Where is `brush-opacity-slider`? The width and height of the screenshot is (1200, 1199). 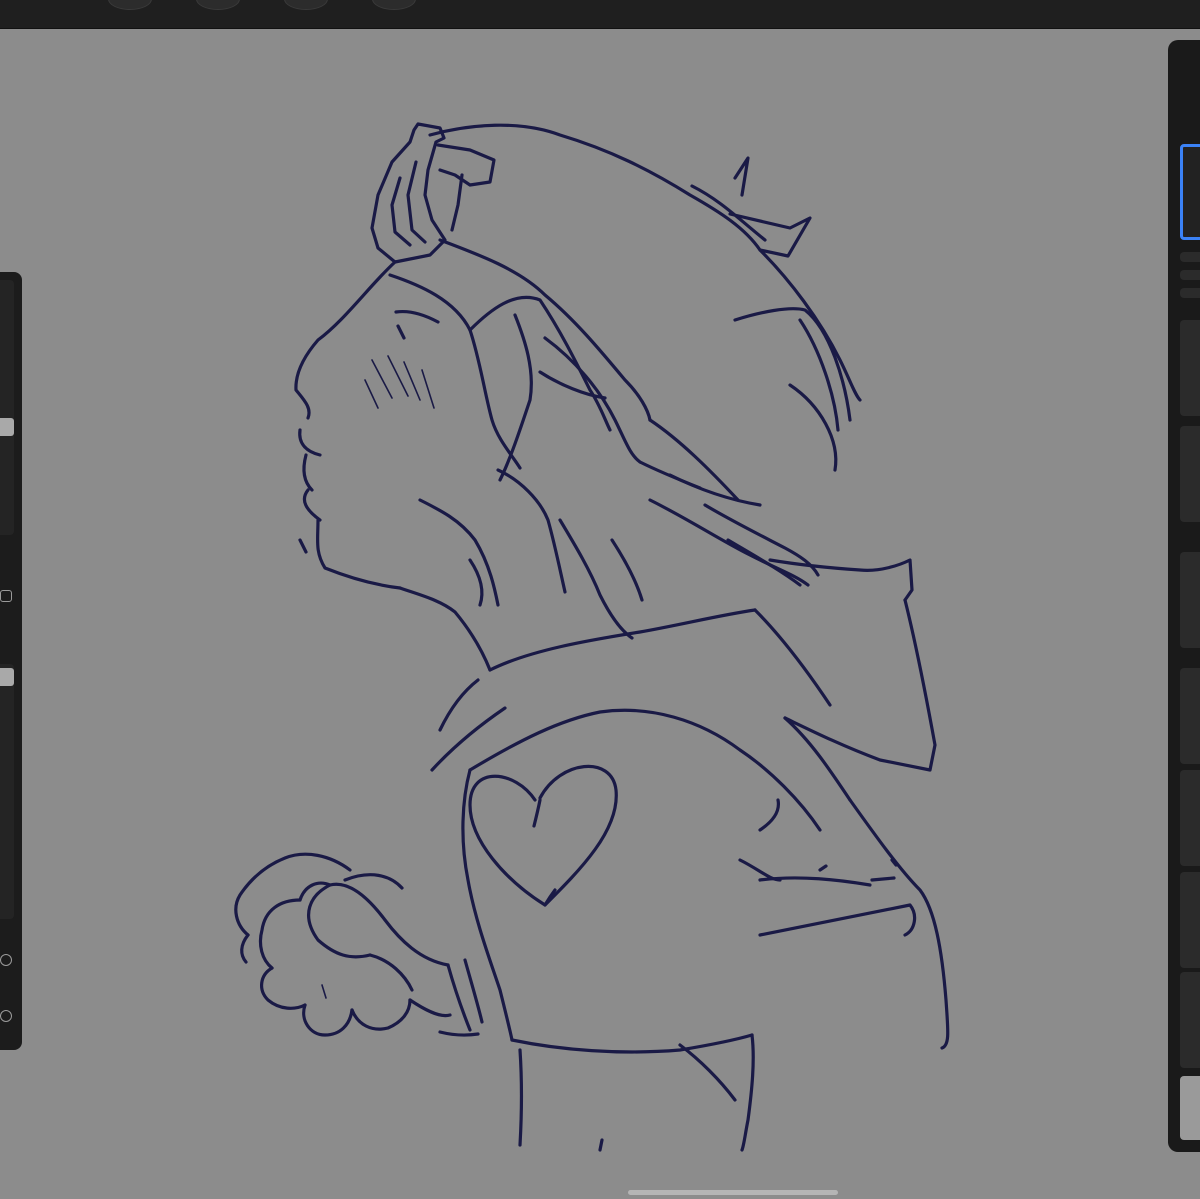
brush-opacity-slider is located at coordinates (7, 791).